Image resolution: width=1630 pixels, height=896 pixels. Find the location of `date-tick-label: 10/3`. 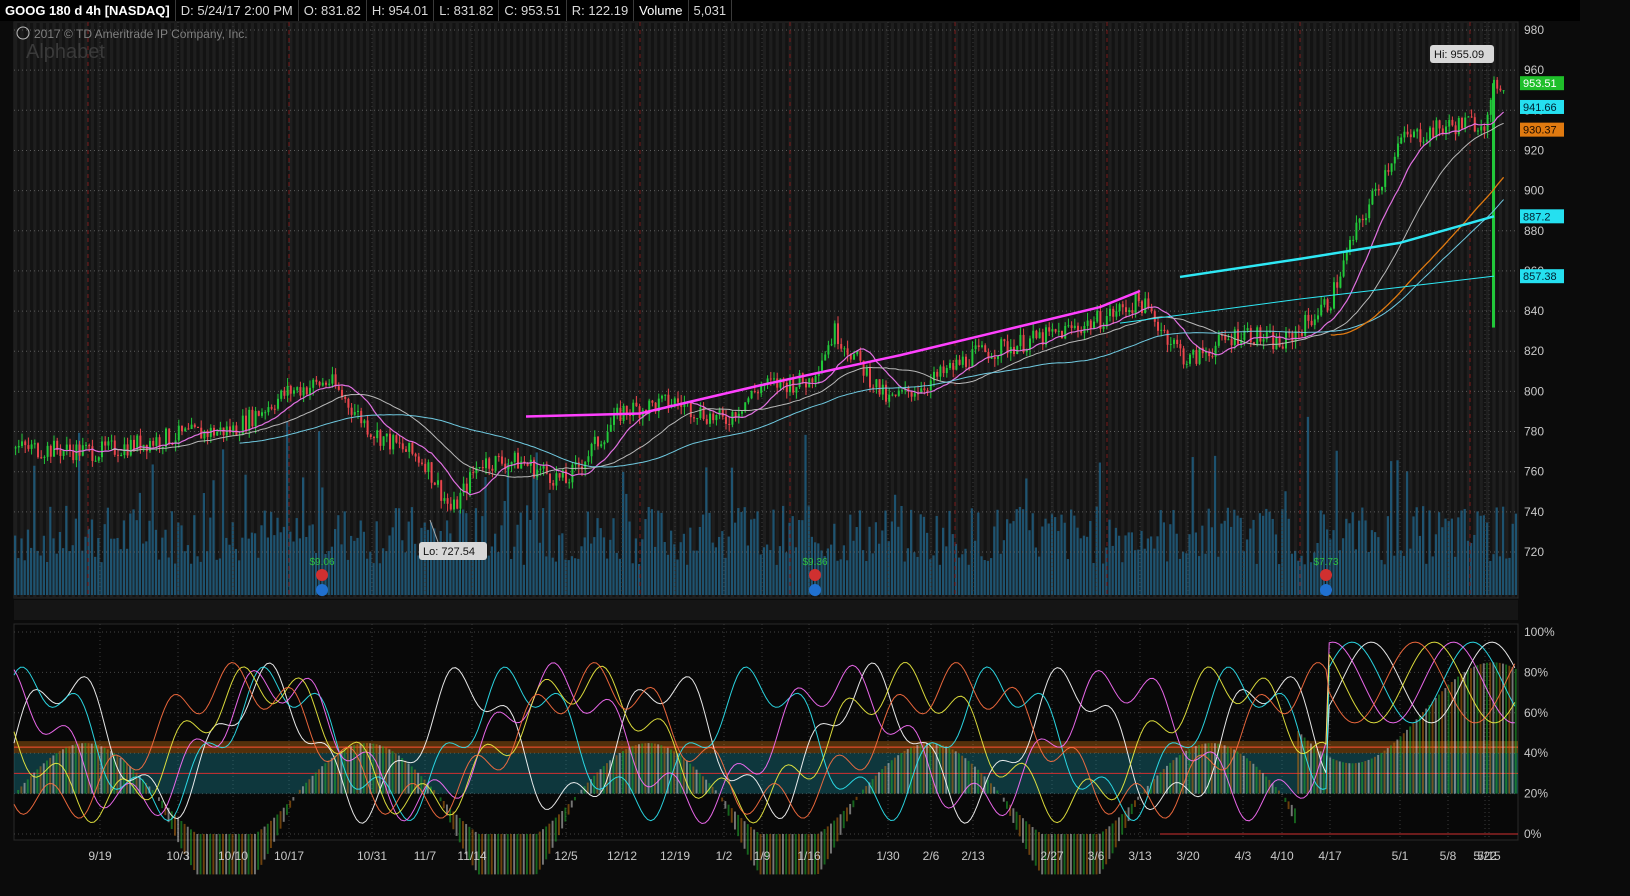

date-tick-label: 10/3 is located at coordinates (178, 856).